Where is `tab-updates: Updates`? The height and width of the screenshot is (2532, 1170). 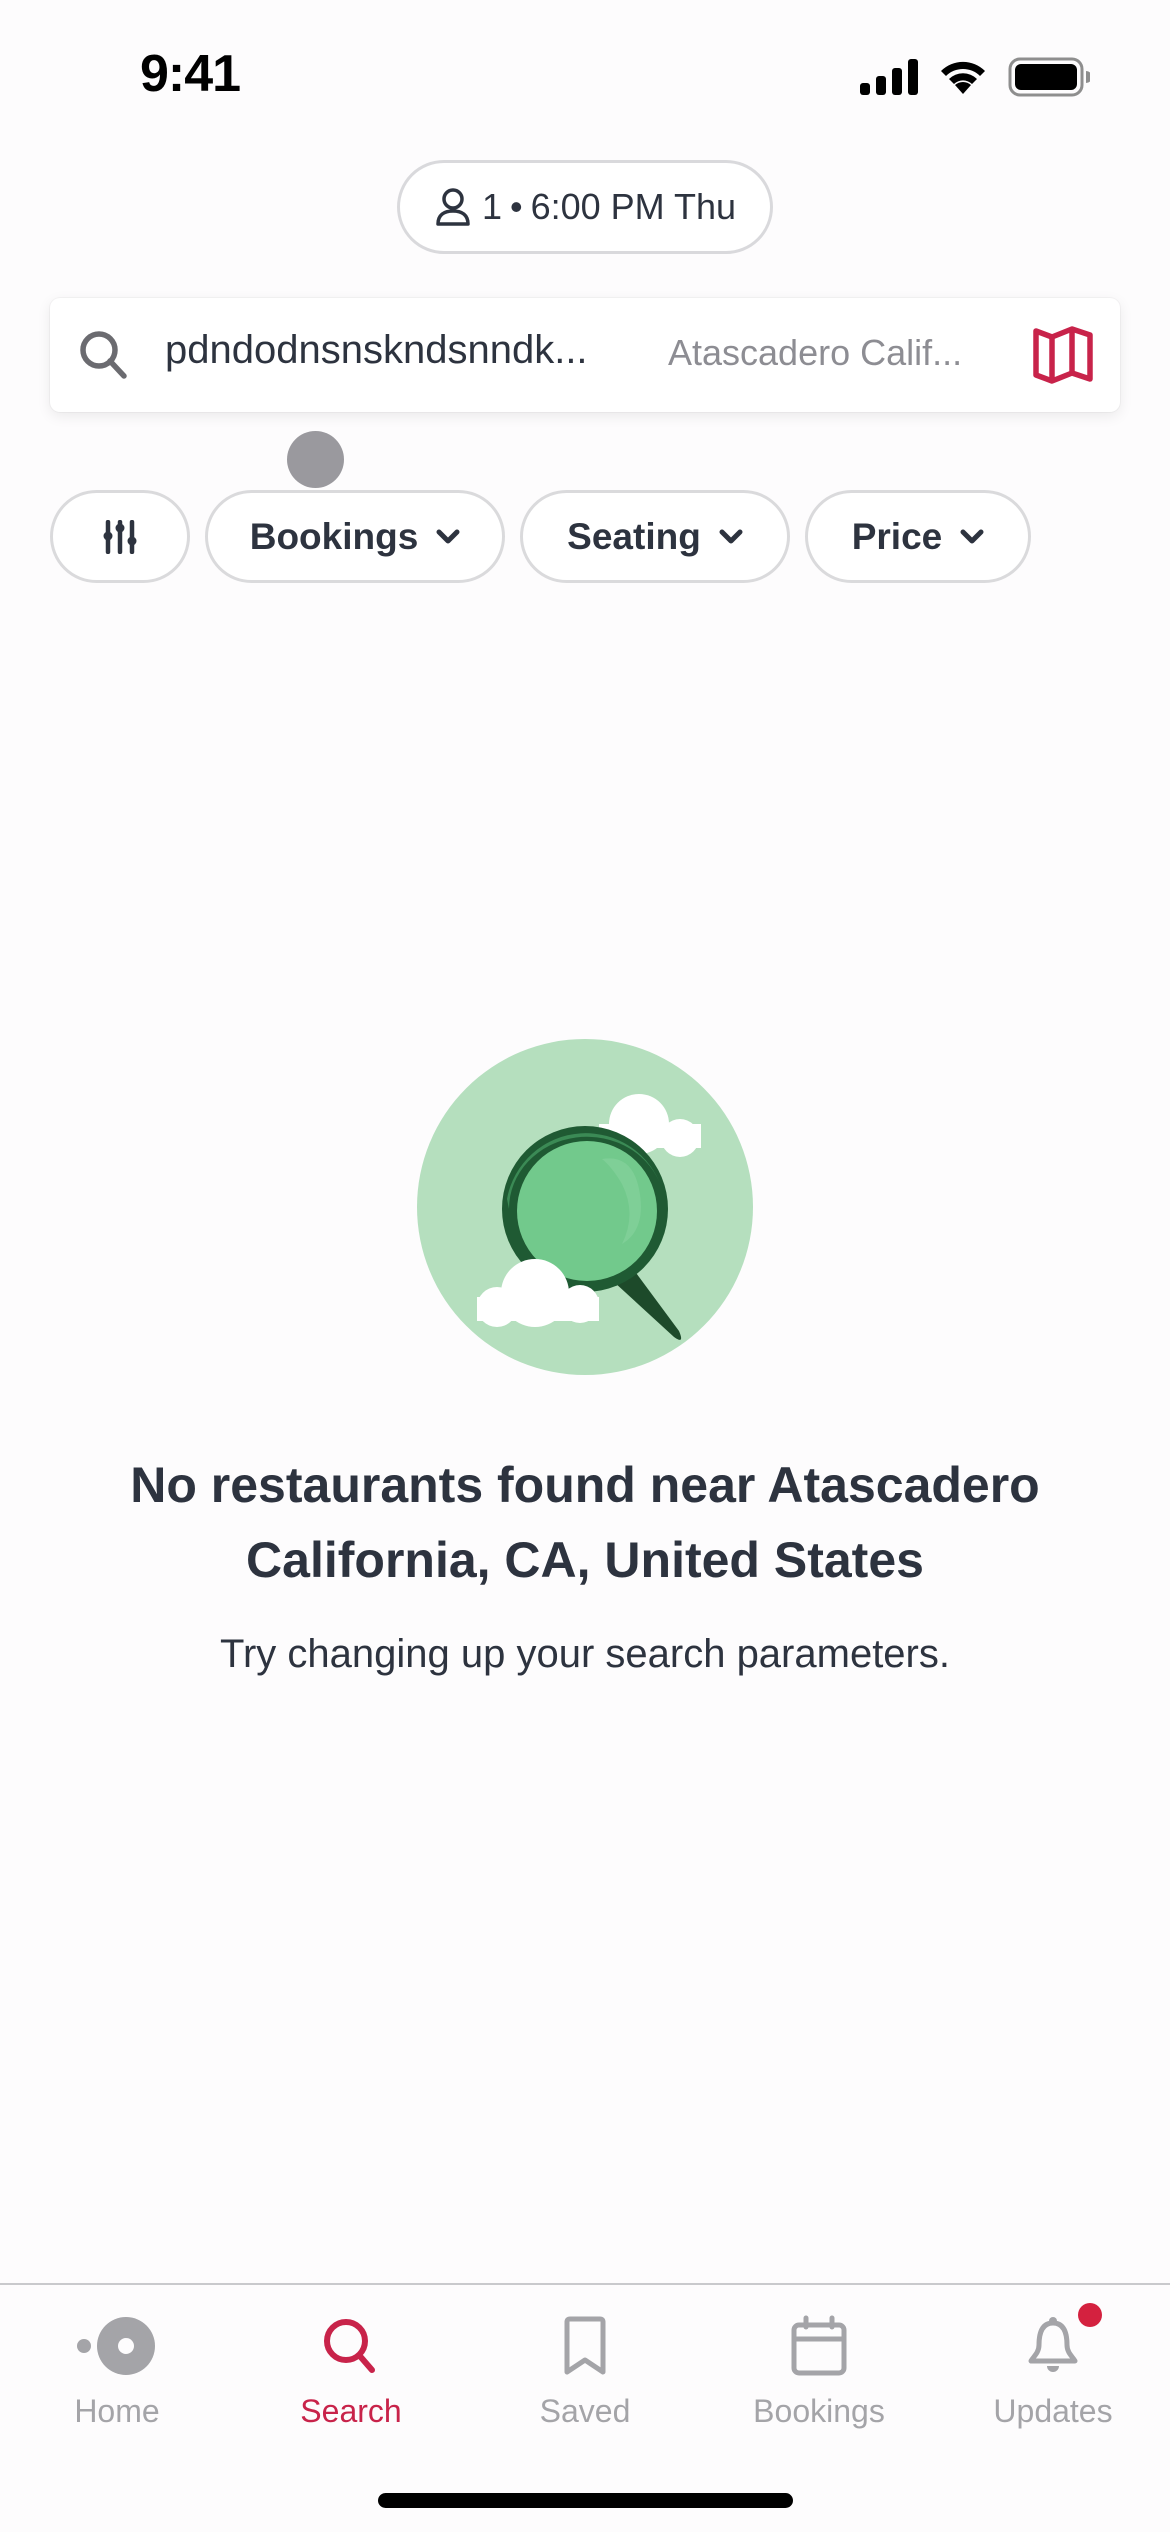 tab-updates: Updates is located at coordinates (1053, 2365).